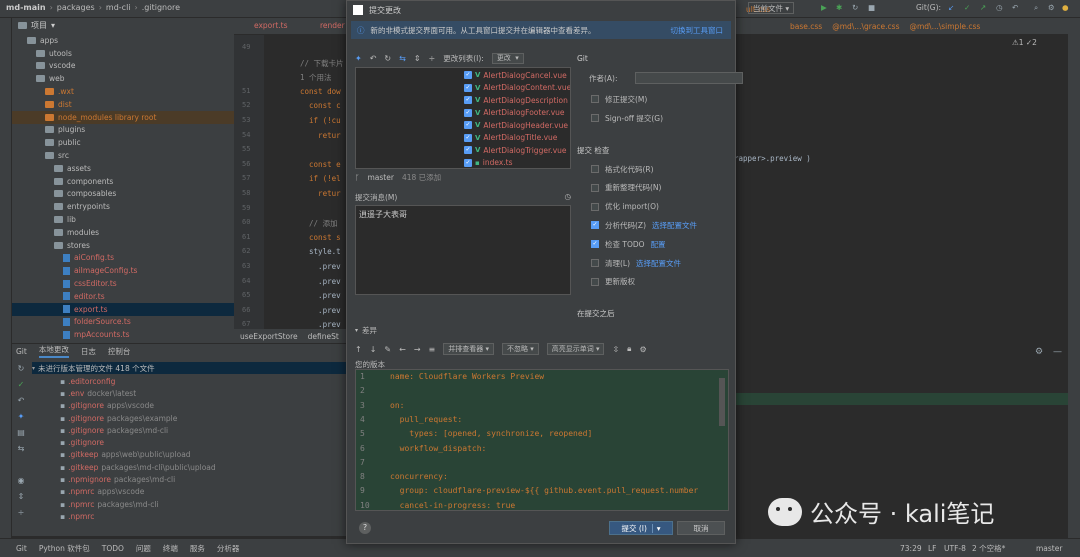 This screenshot has height=557, width=1080. I want to click on help-button: ?, so click(365, 528).